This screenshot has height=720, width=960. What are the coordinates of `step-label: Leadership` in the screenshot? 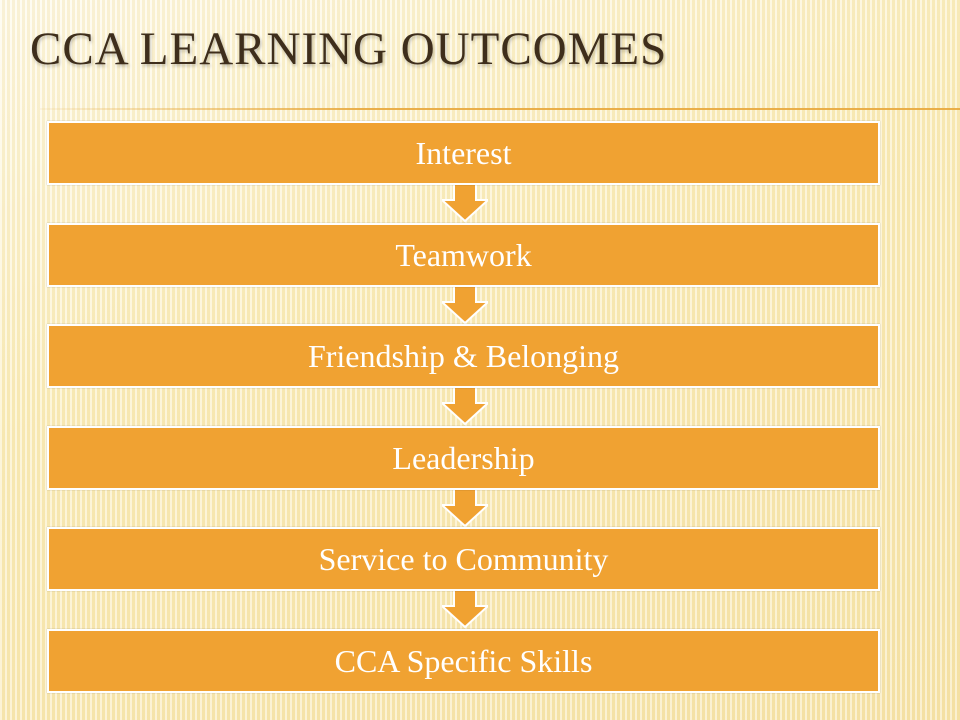 It's located at (463, 458).